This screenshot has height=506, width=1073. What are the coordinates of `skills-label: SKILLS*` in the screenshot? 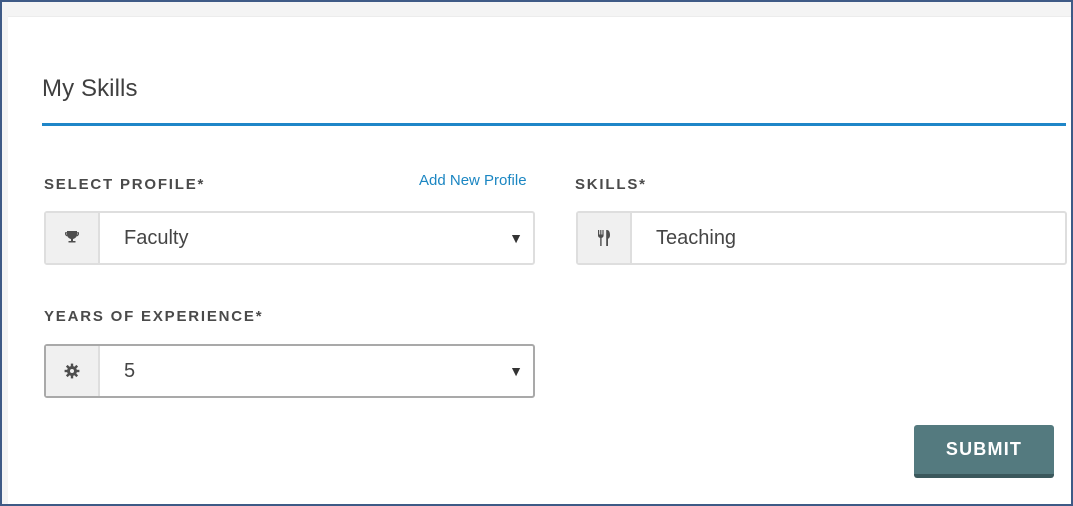 It's located at (611, 184).